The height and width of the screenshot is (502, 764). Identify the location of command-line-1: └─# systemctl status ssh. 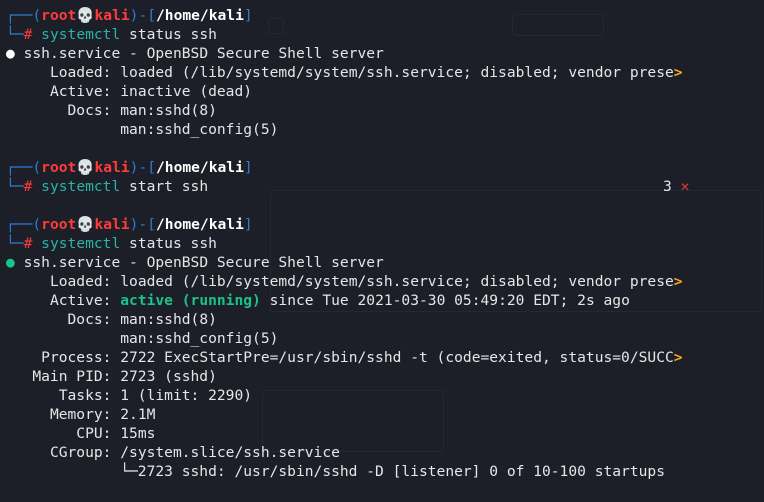
(111, 34).